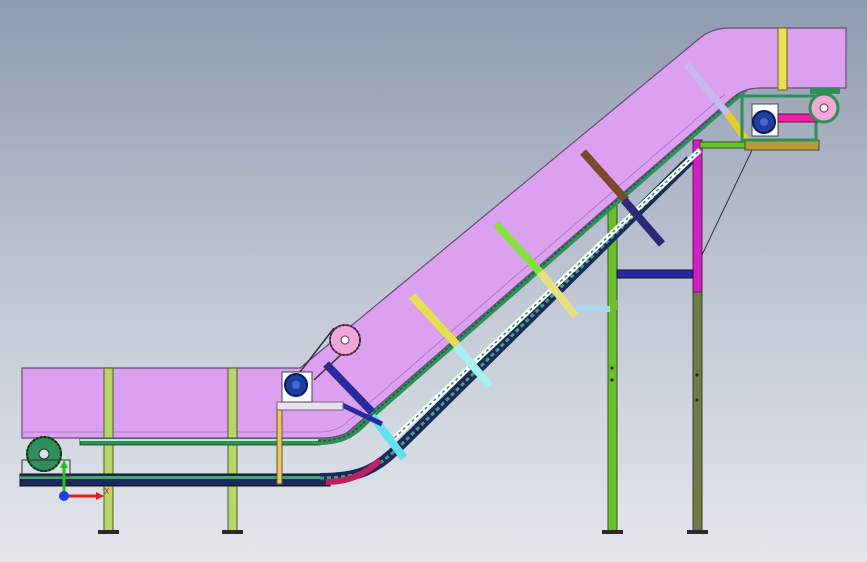 This screenshot has width=867, height=562. I want to click on cross-brace-top, so click(725, 145).